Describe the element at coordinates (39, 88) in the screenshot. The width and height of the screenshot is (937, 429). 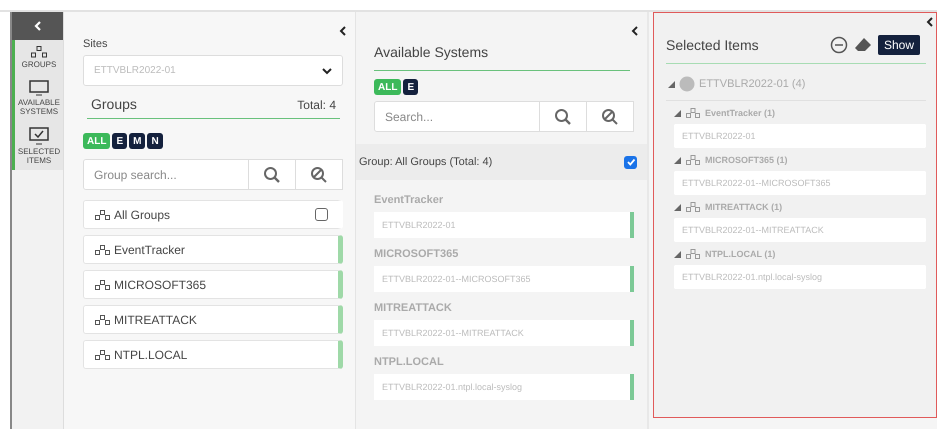
I see `monitor-icon` at that location.